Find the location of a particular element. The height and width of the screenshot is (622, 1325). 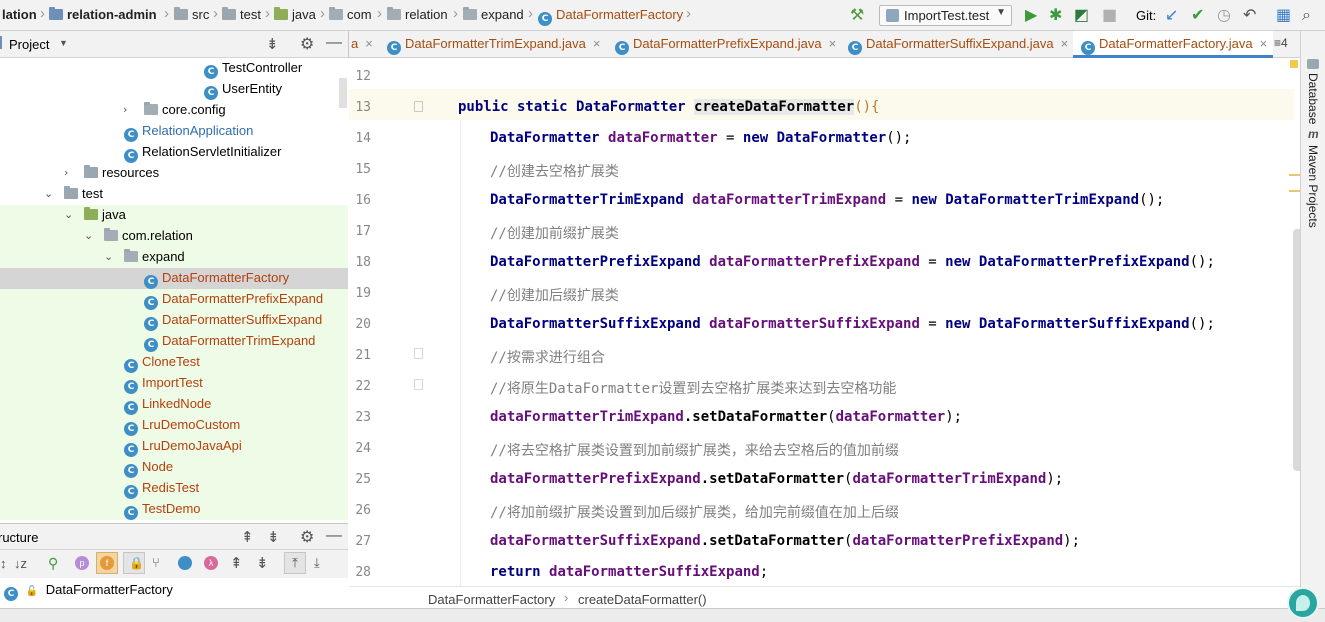

tab-dataformatterprefixexpand: C DataFormatterPrefixExpand.java × is located at coordinates (725, 44).